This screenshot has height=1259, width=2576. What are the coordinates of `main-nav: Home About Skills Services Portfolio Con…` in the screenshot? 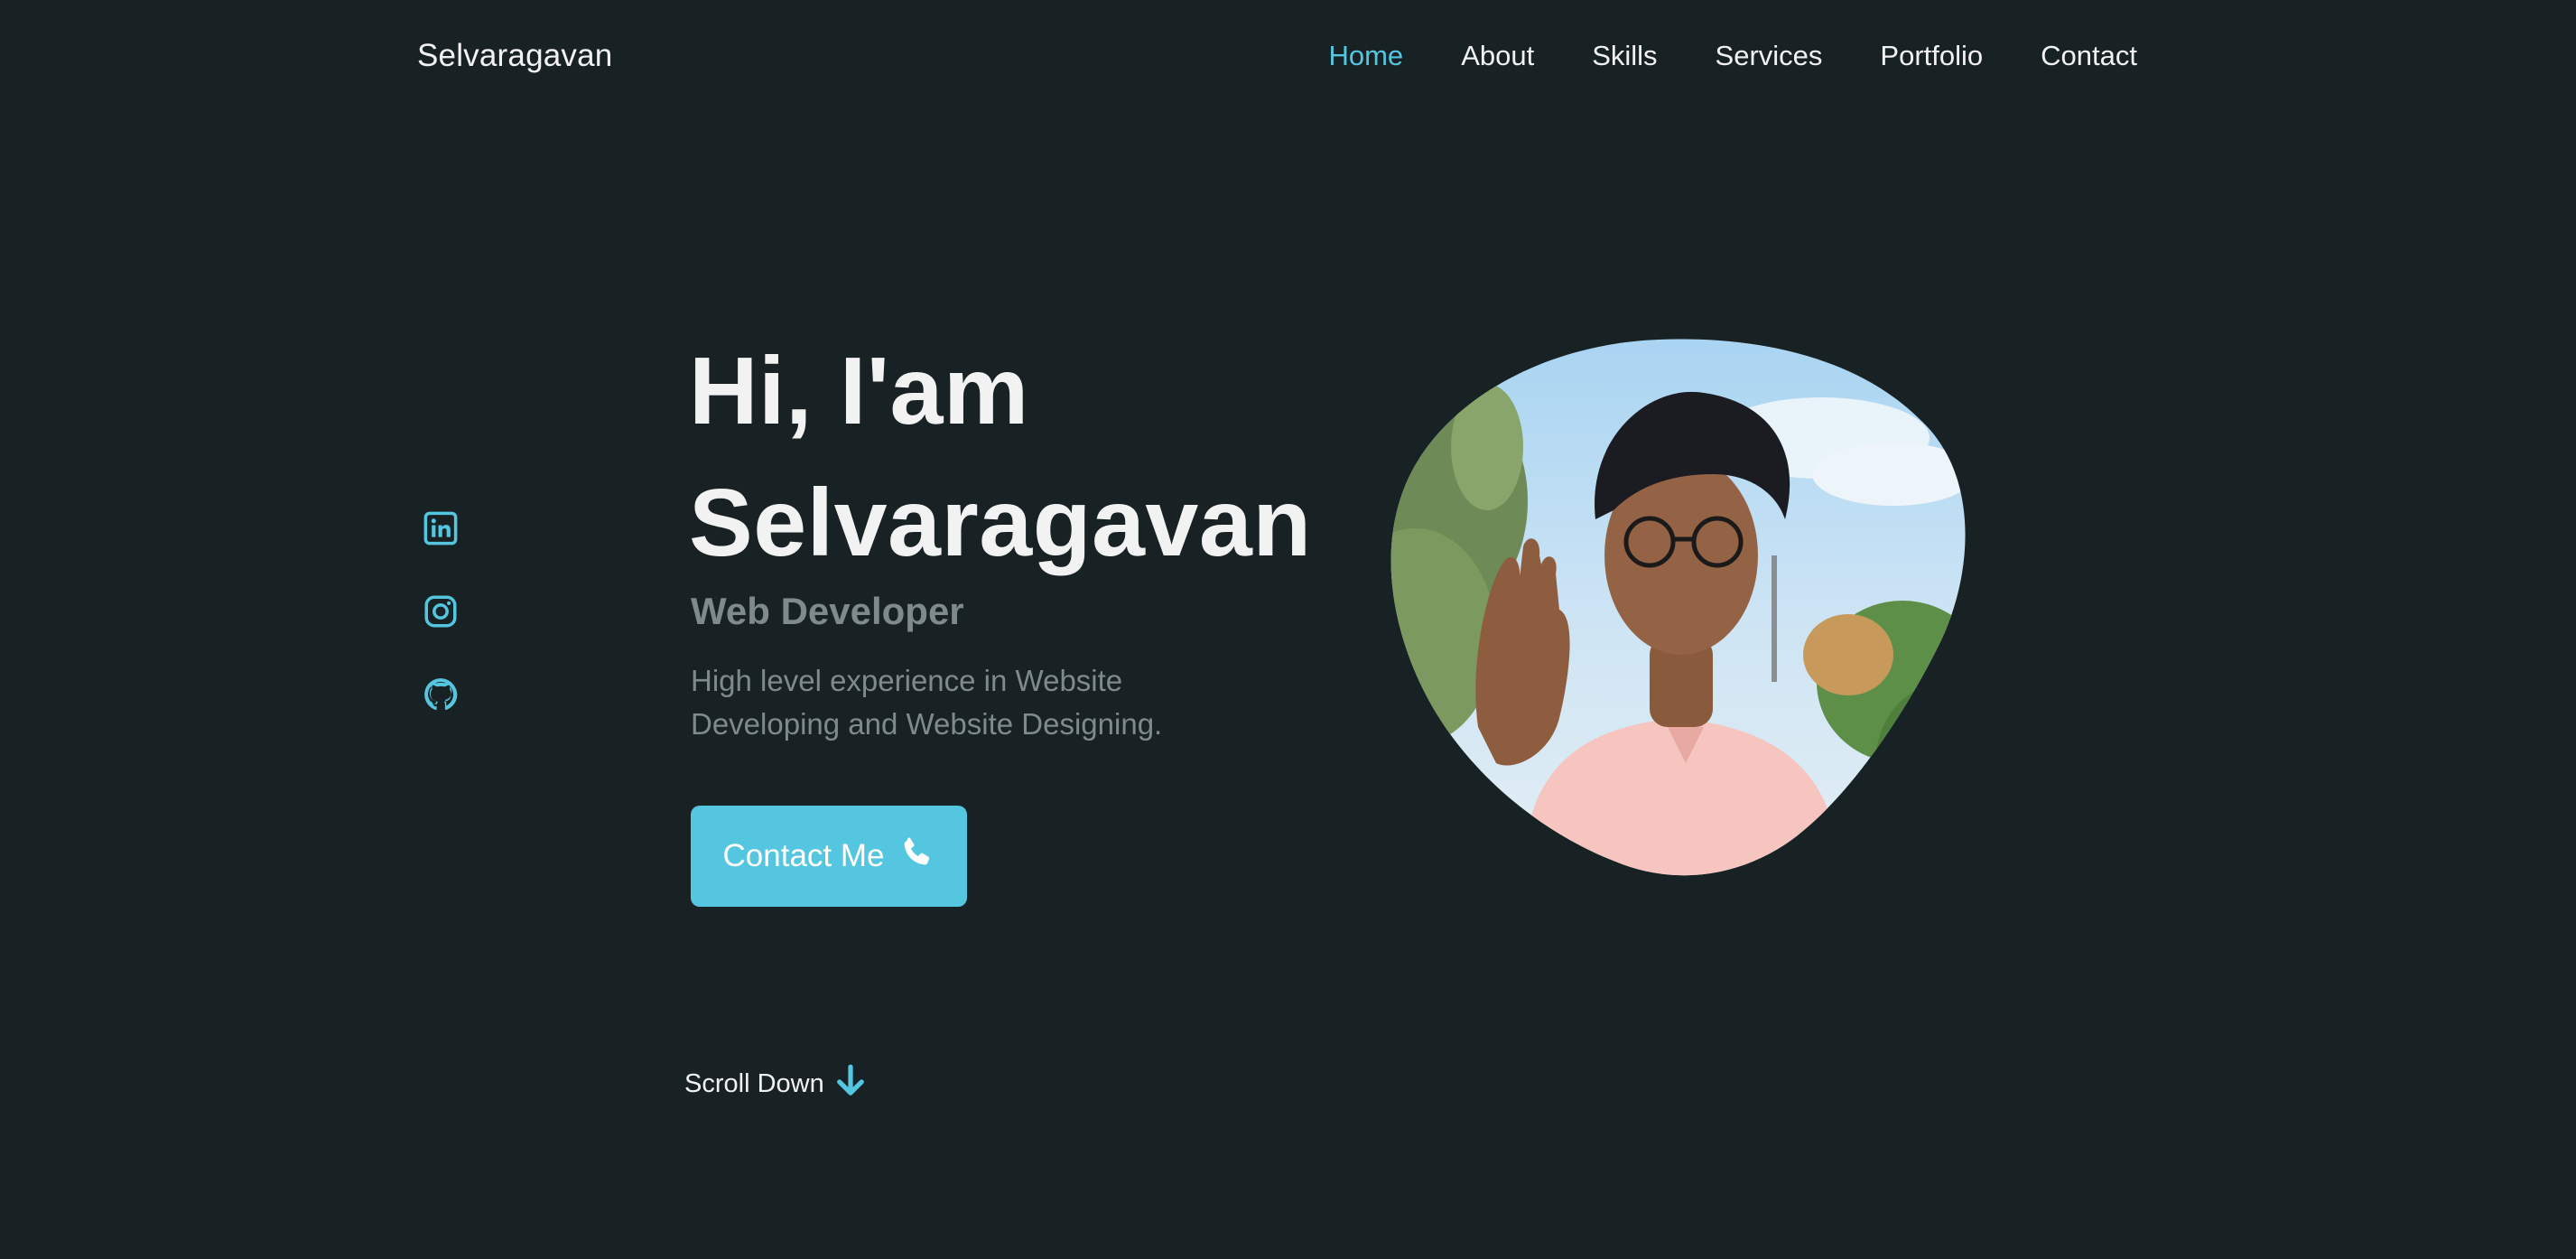 It's located at (1732, 56).